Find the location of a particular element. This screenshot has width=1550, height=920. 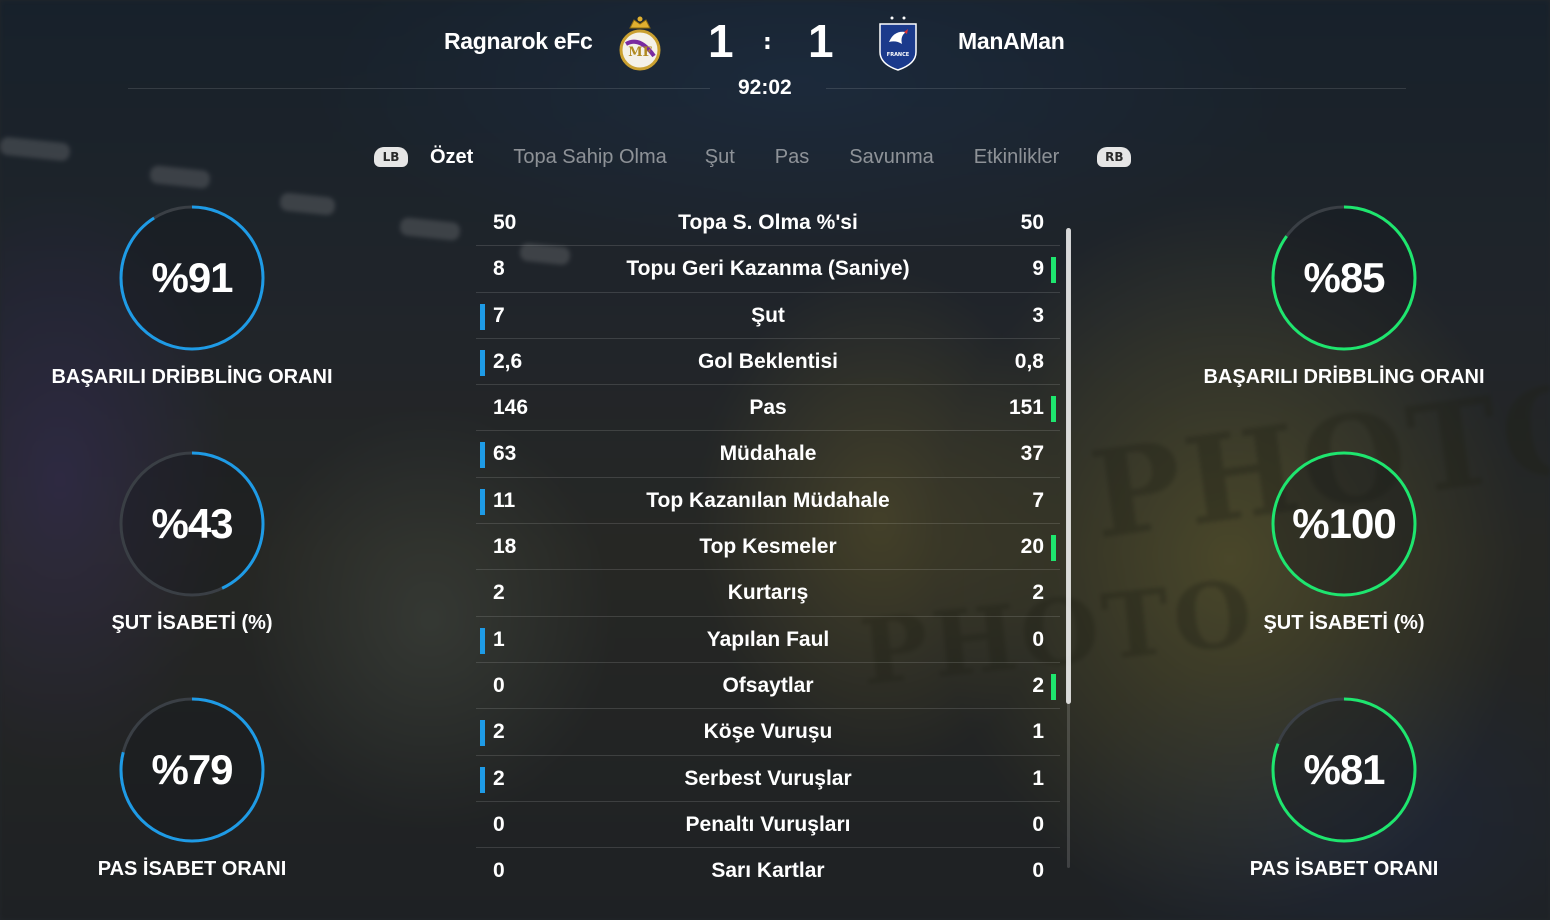

away-stat-value: 151 is located at coordinates (1026, 408).